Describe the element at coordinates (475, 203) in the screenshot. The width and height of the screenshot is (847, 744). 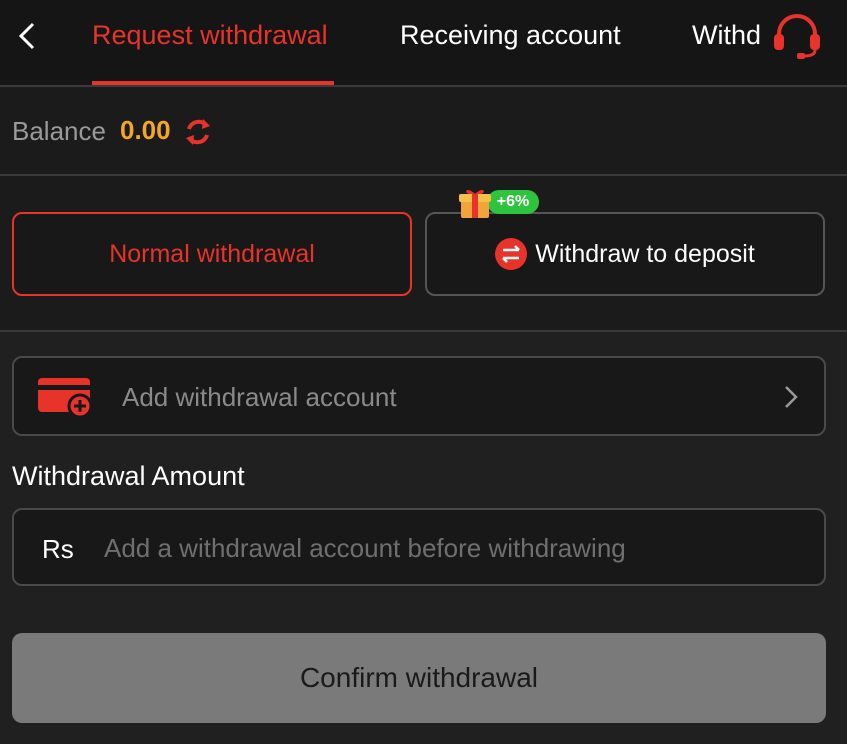
I see `gift-icon` at that location.